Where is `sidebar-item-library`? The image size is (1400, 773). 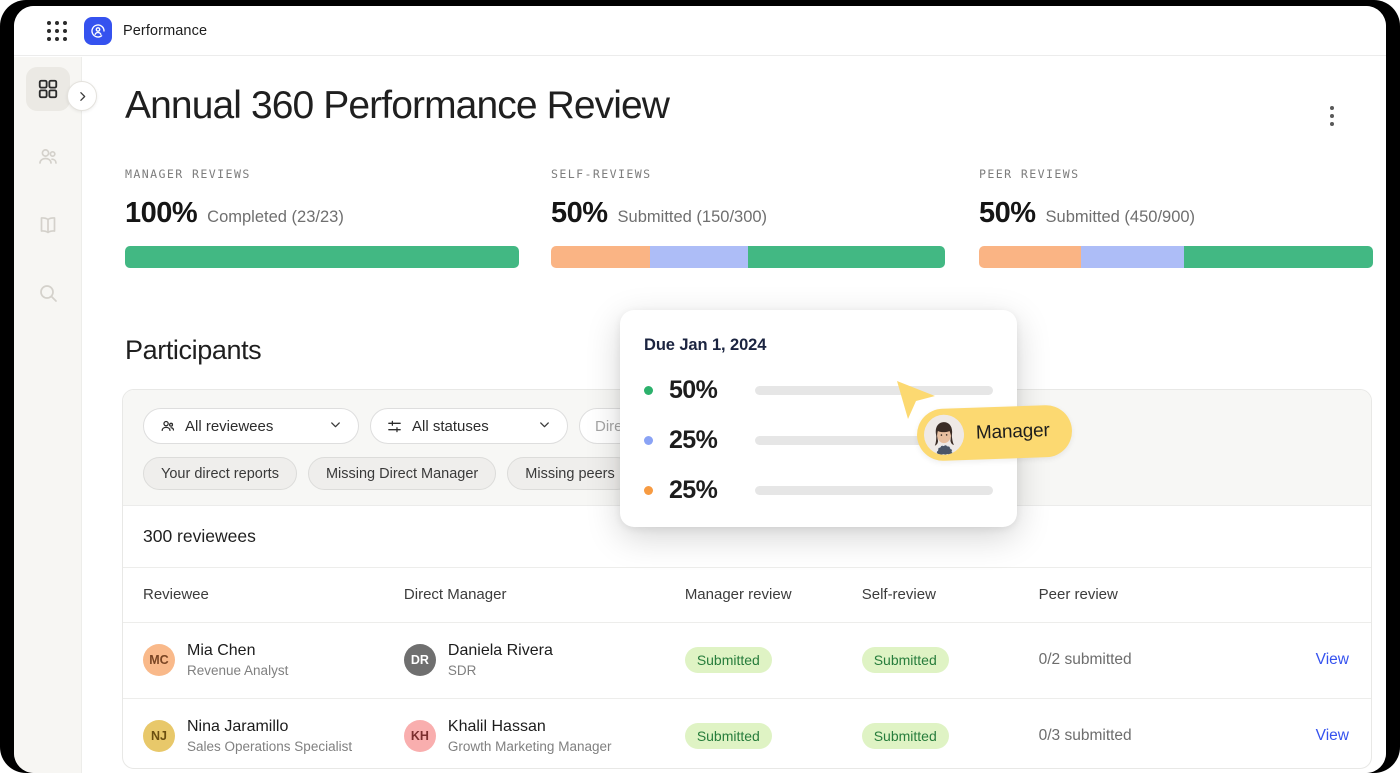 sidebar-item-library is located at coordinates (48, 225).